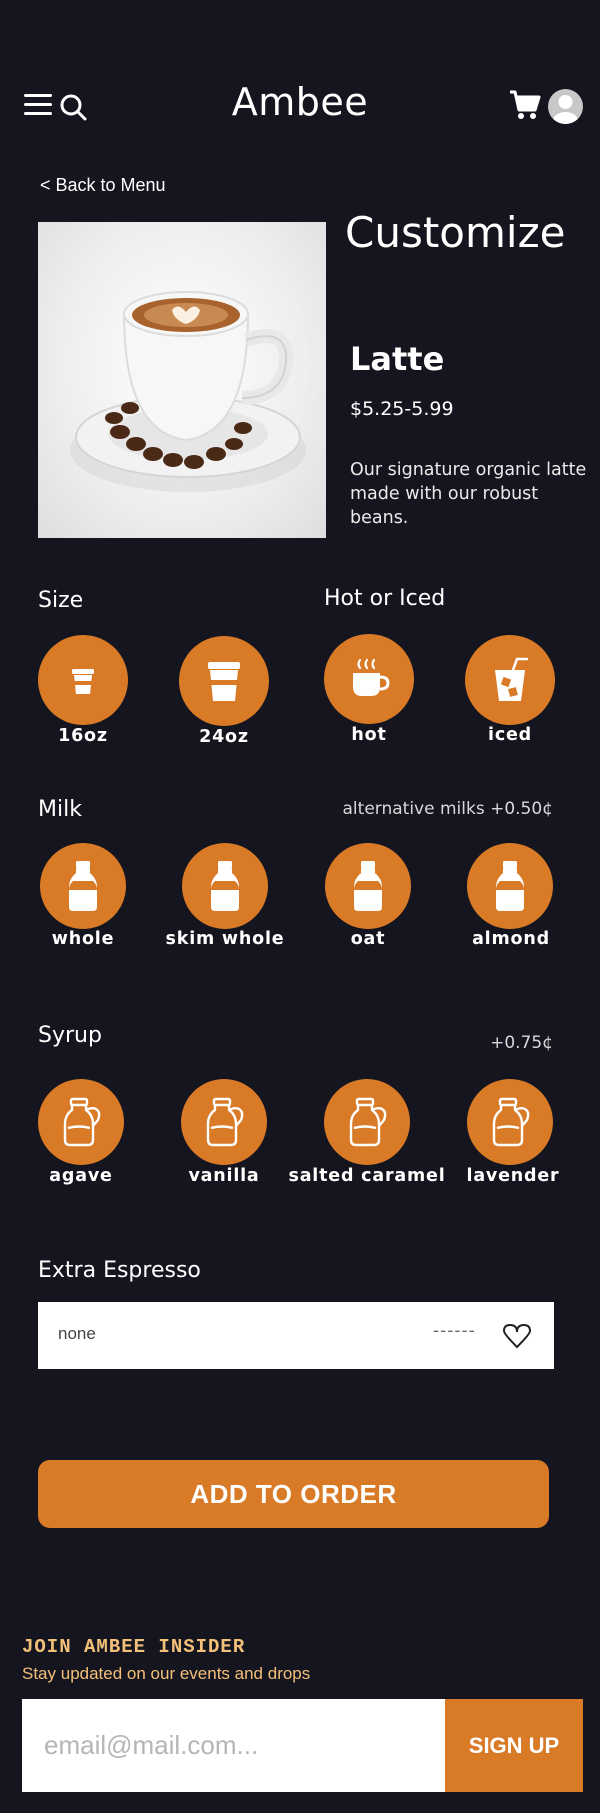 This screenshot has height=1813, width=600. I want to click on extra-espresso-value: none, so click(77, 1333).